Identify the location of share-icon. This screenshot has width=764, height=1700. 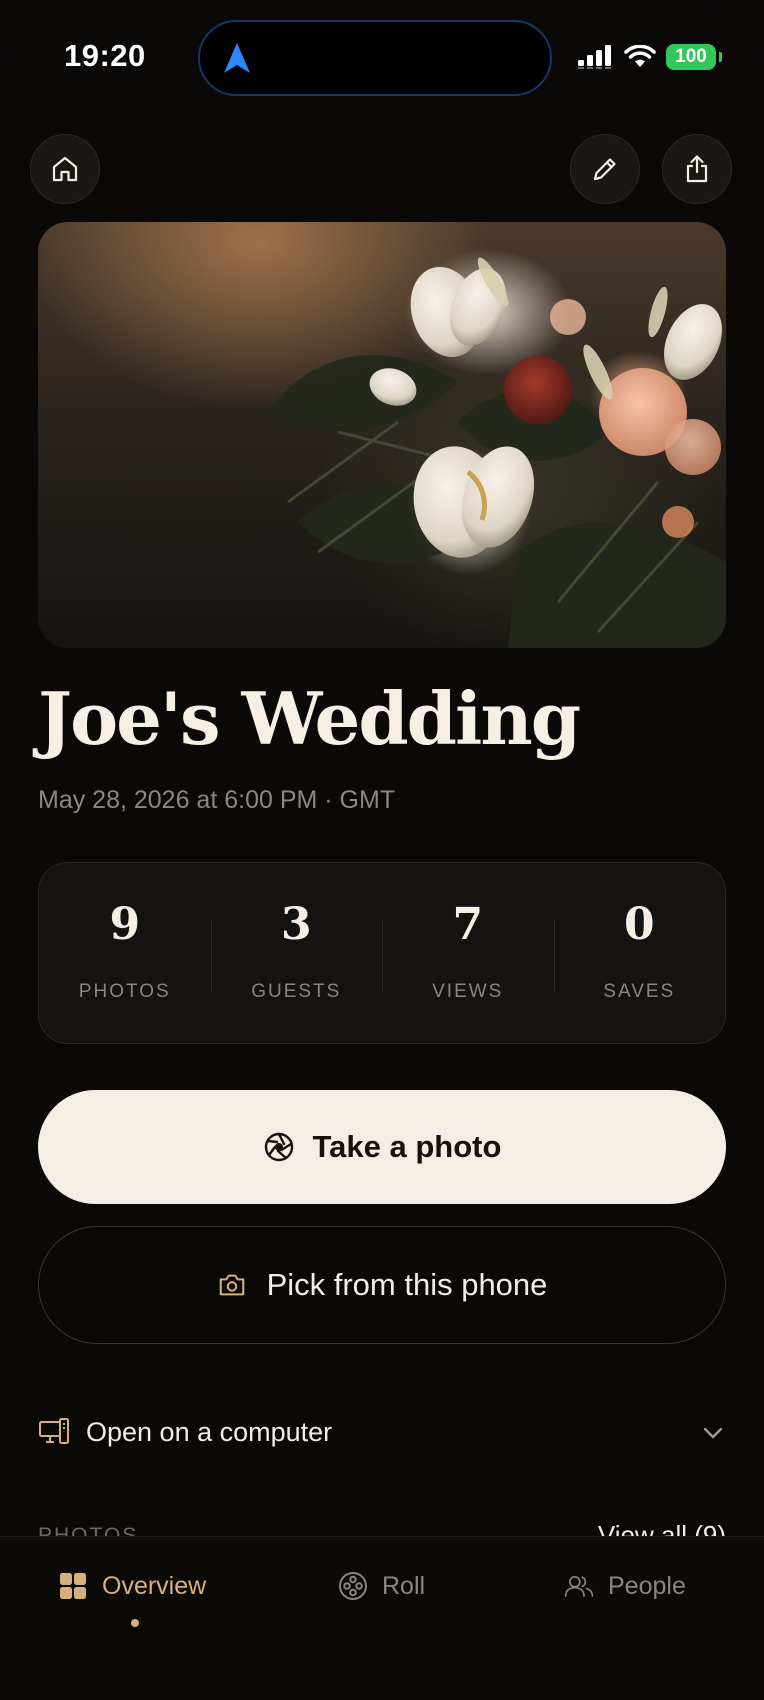
(697, 169).